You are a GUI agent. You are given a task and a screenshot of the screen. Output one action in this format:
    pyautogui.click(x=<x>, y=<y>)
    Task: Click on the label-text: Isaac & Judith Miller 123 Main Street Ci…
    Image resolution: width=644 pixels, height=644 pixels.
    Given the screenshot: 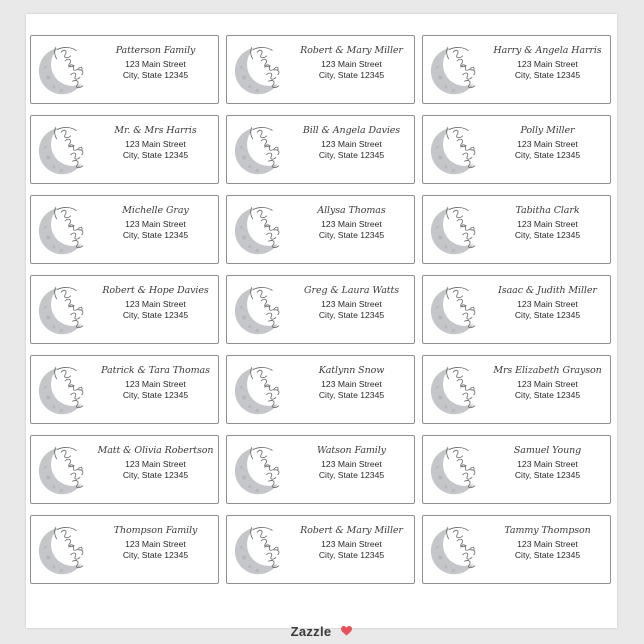 What is the action you would take?
    pyautogui.click(x=547, y=302)
    